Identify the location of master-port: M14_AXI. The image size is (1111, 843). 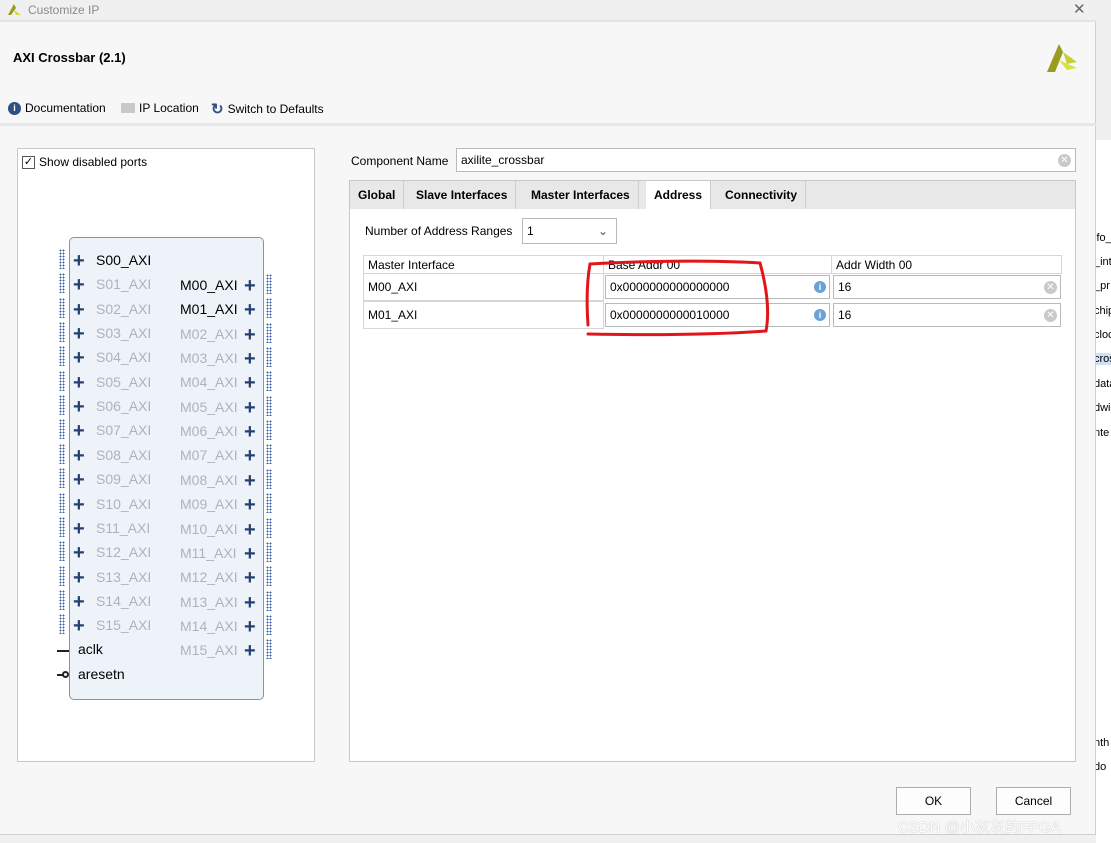
(209, 625).